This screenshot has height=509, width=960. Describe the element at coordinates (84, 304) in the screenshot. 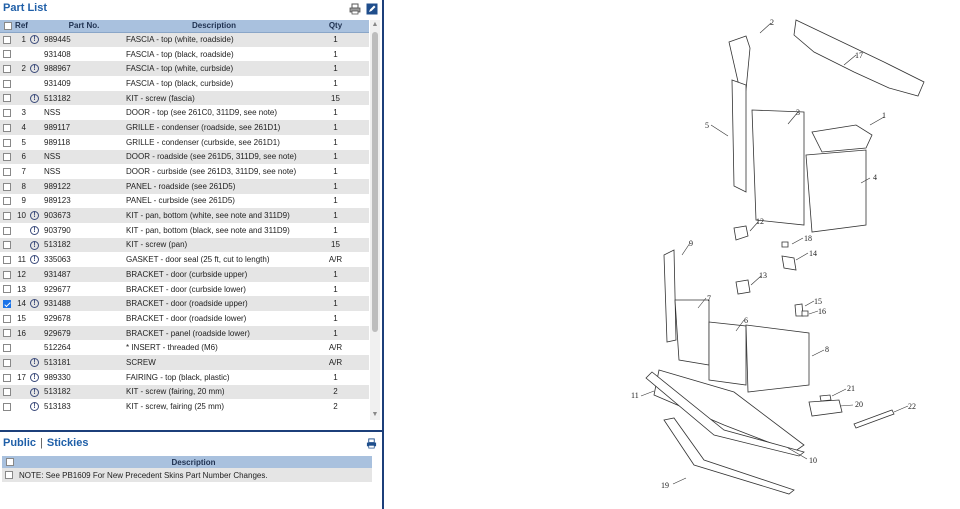

I see `row-part-no: 931488` at that location.